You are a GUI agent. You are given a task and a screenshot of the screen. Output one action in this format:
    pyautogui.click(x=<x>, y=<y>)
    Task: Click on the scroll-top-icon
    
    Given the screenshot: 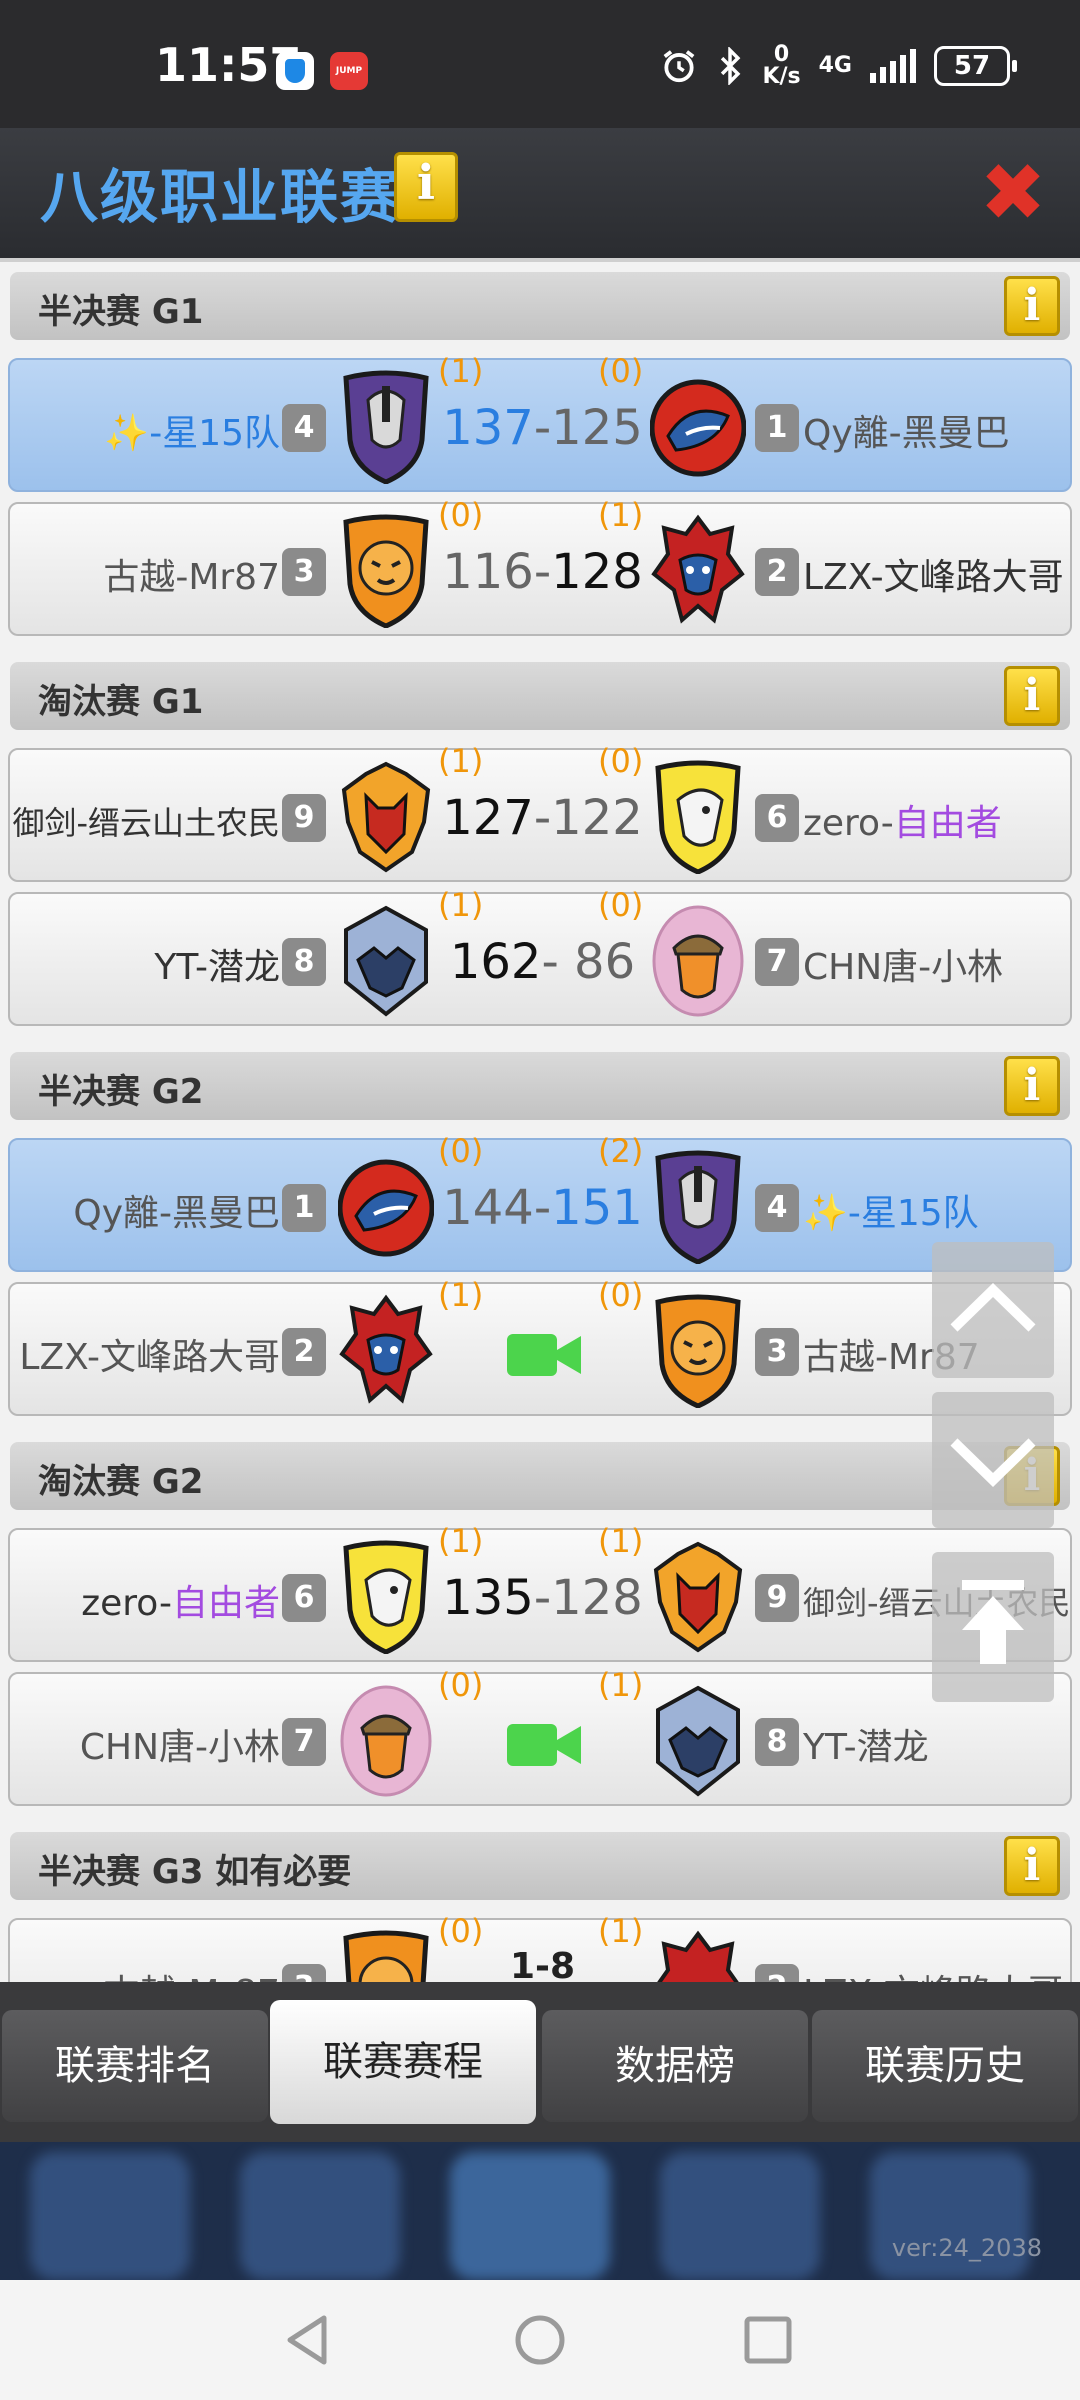 What is the action you would take?
    pyautogui.click(x=993, y=1622)
    